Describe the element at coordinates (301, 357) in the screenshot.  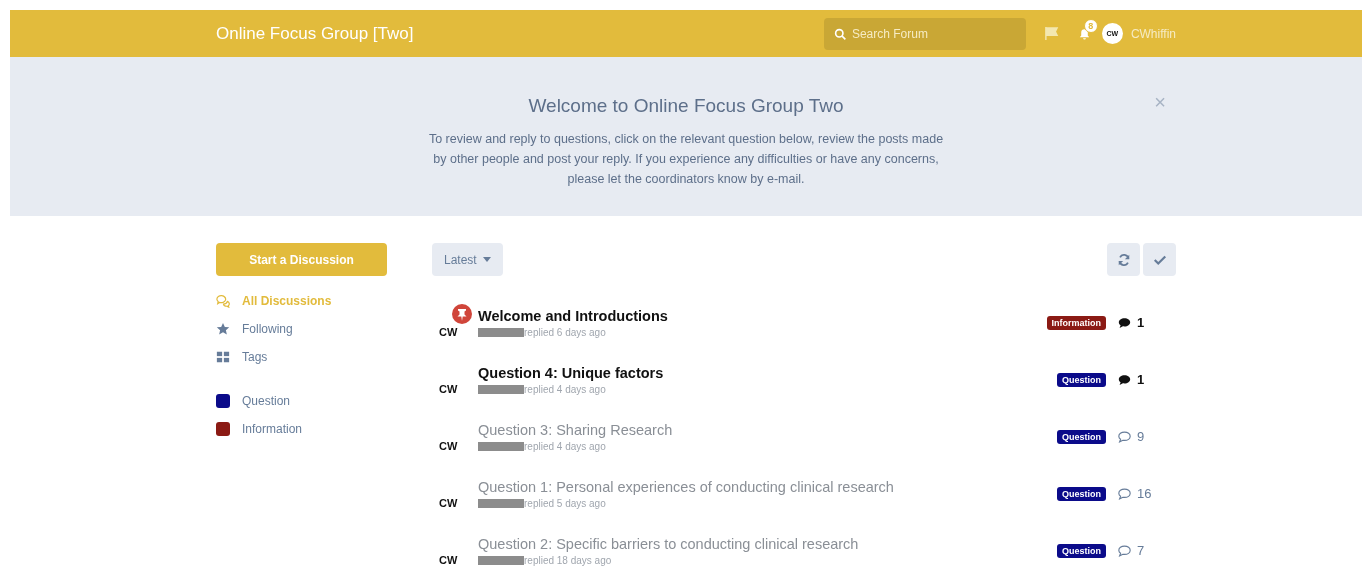
I see `nav-item: Tags` at that location.